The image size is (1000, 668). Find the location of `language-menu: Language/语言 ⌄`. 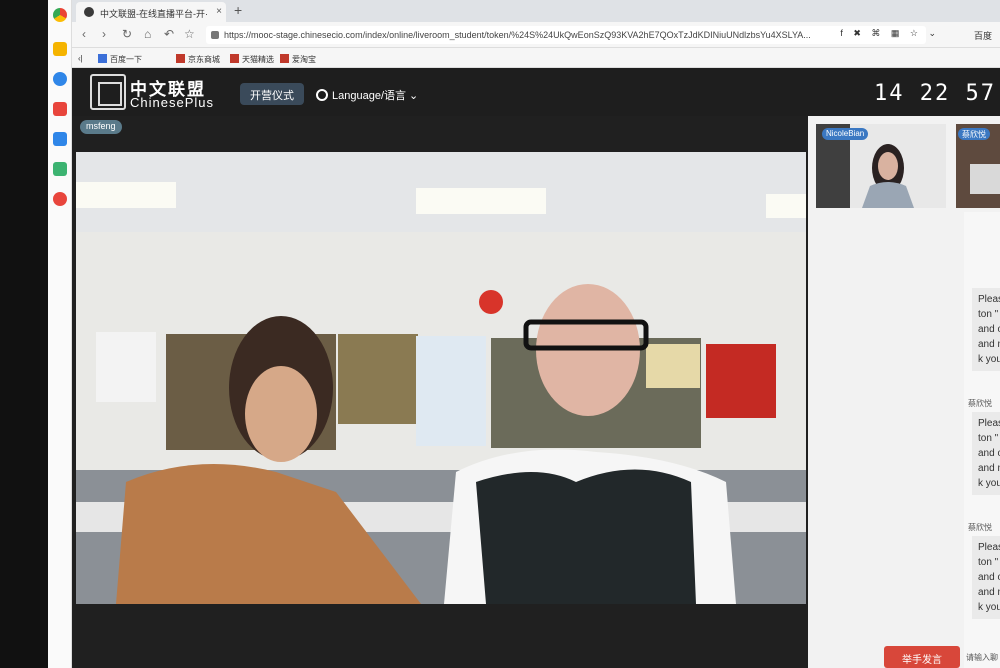

language-menu: Language/语言 ⌄ is located at coordinates (367, 95).